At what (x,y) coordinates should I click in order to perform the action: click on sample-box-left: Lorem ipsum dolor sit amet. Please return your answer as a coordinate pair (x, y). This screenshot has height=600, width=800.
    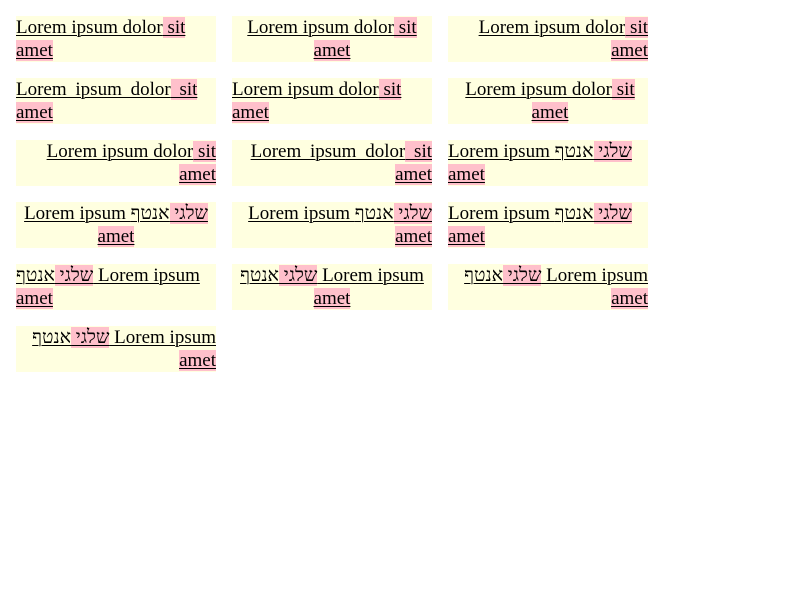
    Looking at the image, I should click on (116, 39).